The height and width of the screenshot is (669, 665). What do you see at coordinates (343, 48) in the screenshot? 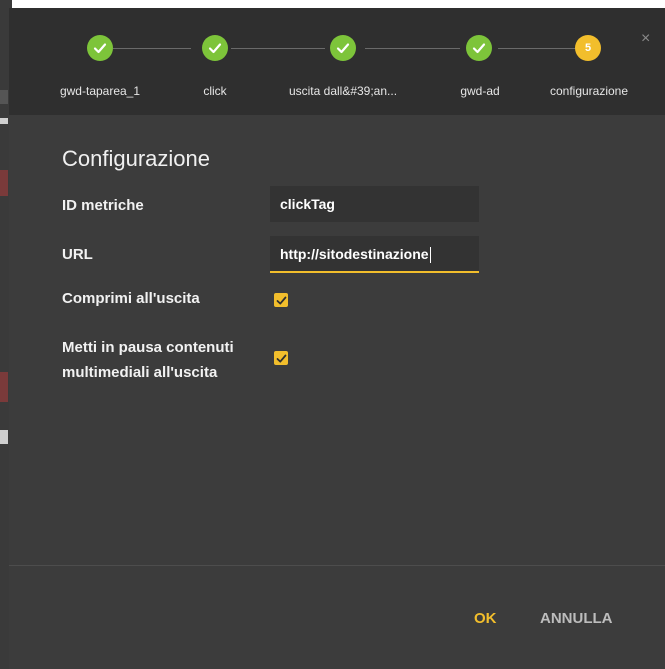
I see `step-3-complete-icon` at bounding box center [343, 48].